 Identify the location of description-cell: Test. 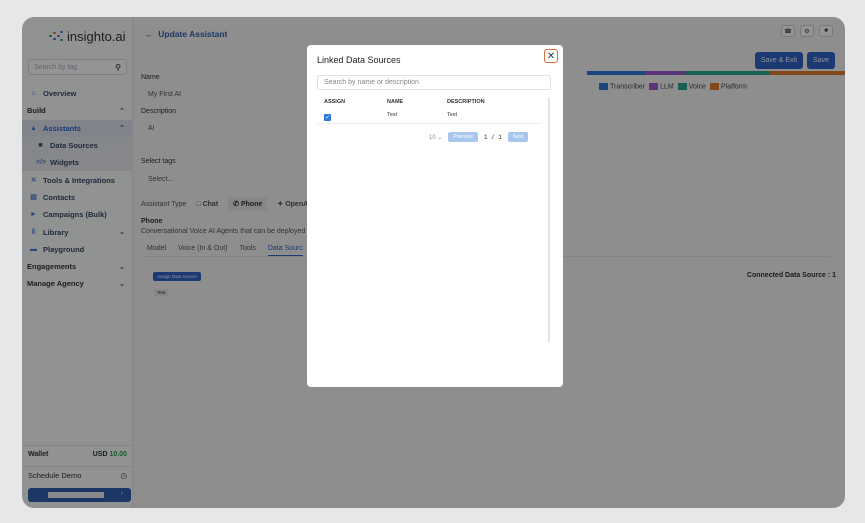
(452, 115).